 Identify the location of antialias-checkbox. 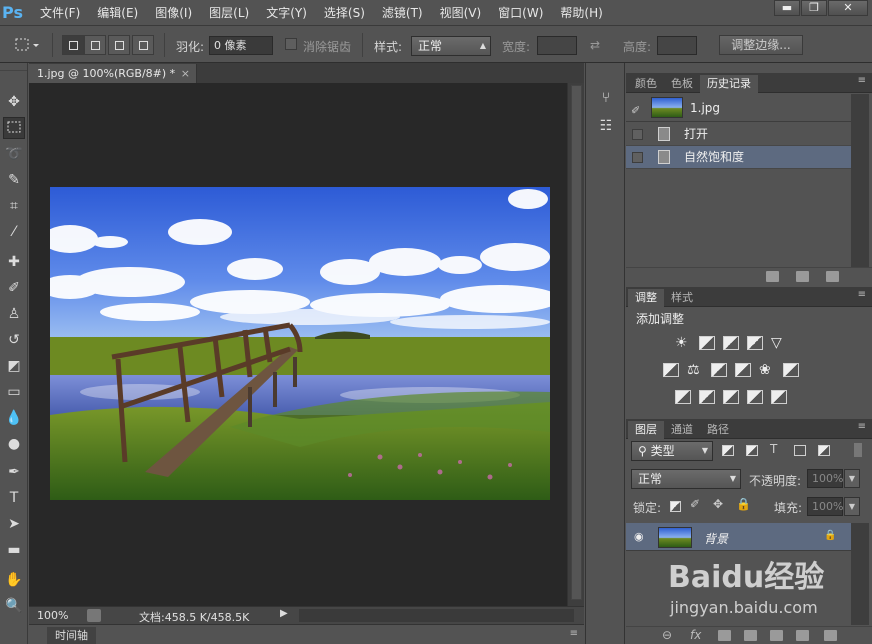
(291, 44).